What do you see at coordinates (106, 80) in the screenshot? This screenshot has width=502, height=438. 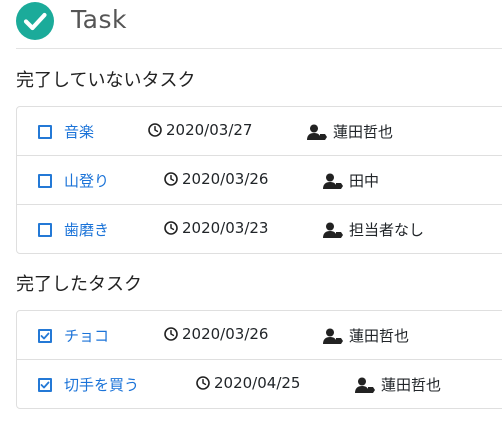 I see `incomplete-section-title: 完了していないタスク` at bounding box center [106, 80].